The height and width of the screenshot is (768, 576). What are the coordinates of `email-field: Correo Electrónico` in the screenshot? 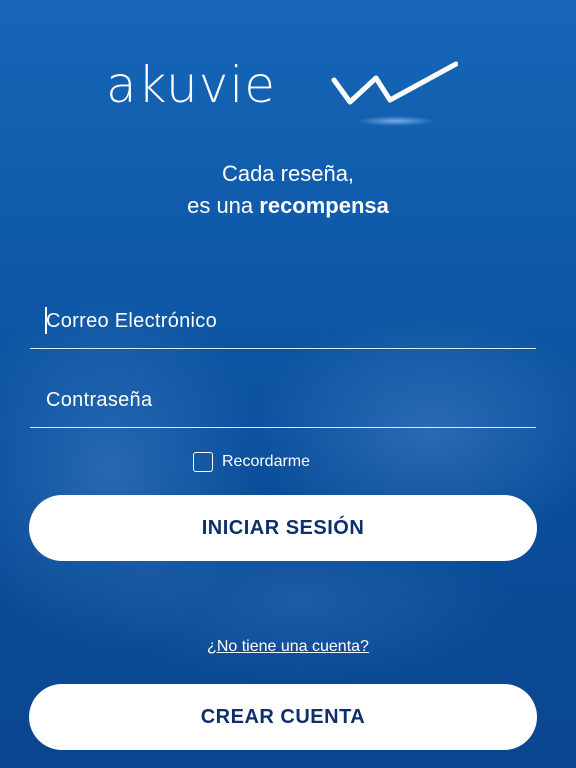 It's located at (283, 318).